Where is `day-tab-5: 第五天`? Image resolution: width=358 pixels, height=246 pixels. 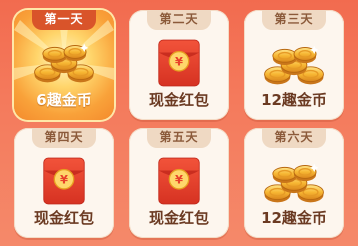
day-tab-5: 第五天 is located at coordinates (179, 138).